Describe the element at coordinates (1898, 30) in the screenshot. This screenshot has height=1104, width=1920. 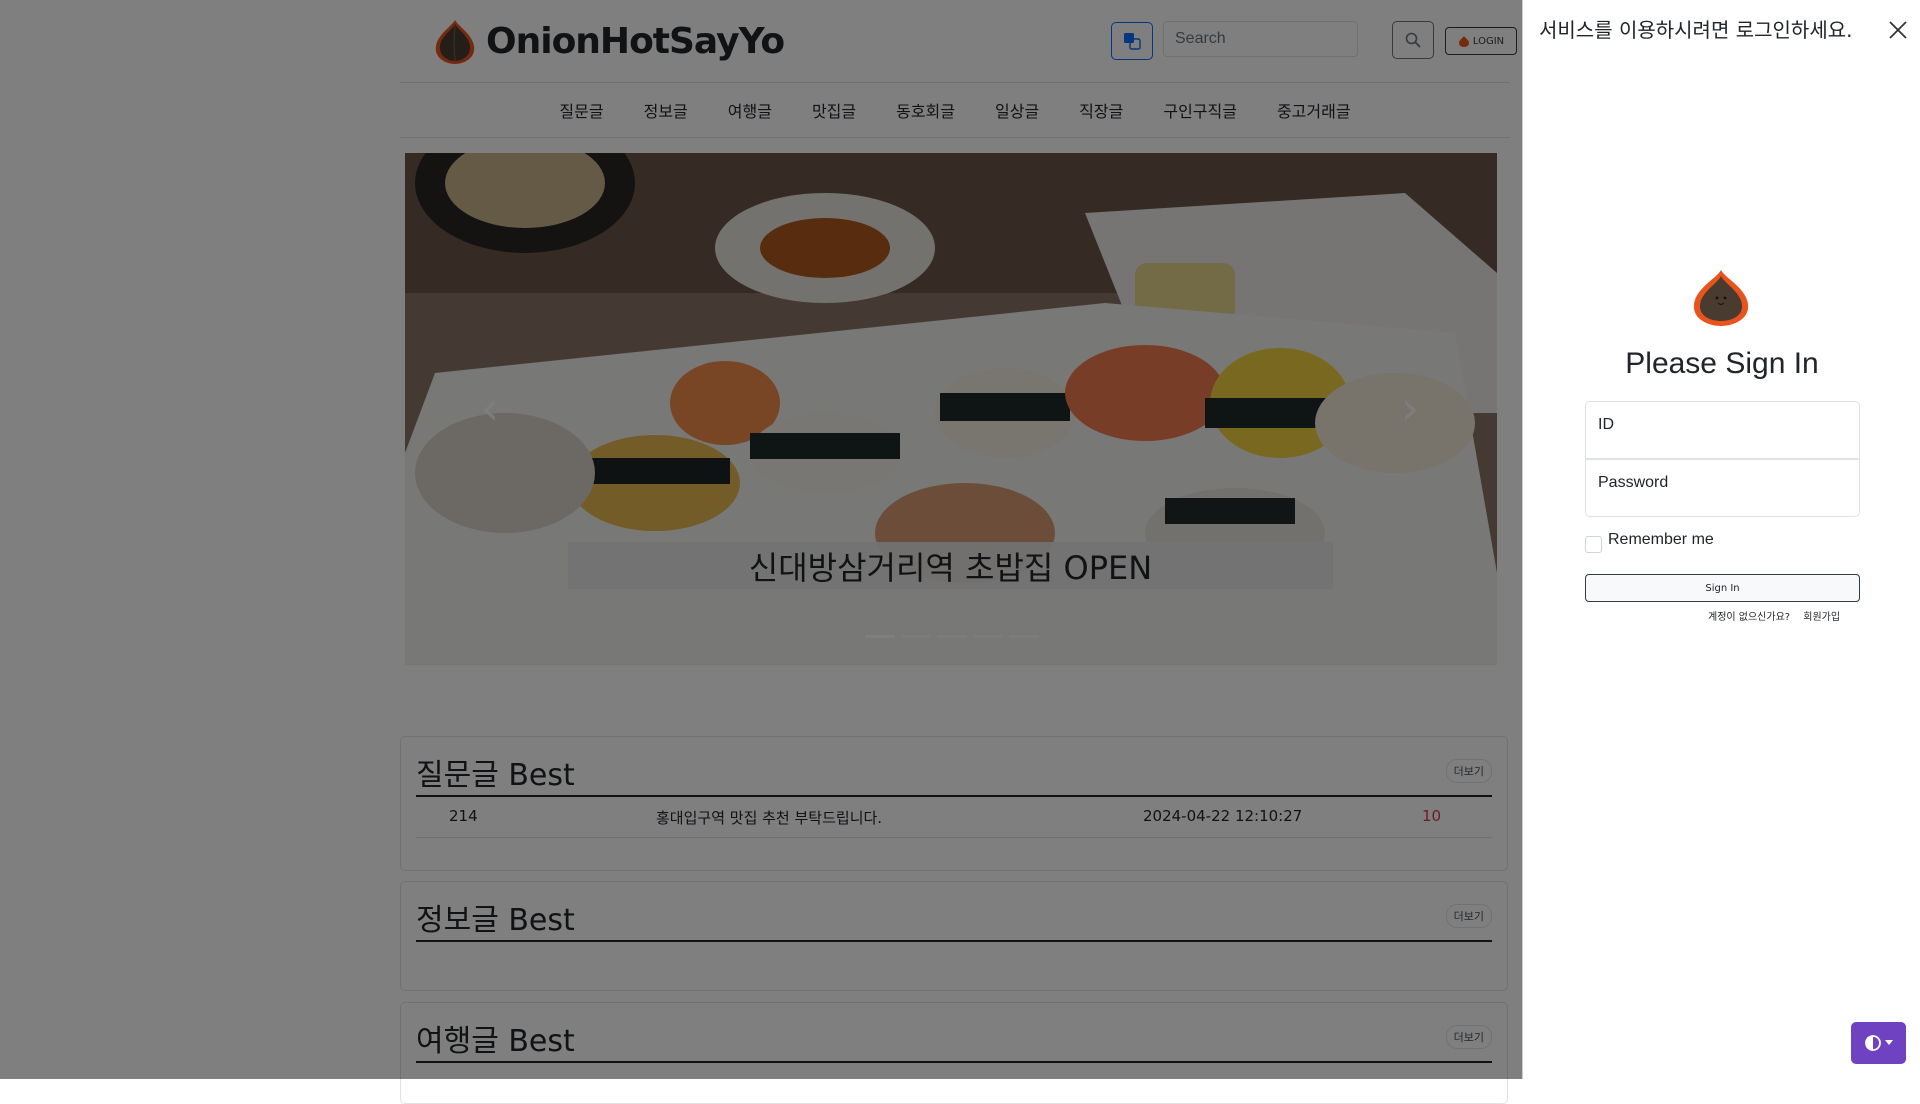
I see `close-icon` at that location.